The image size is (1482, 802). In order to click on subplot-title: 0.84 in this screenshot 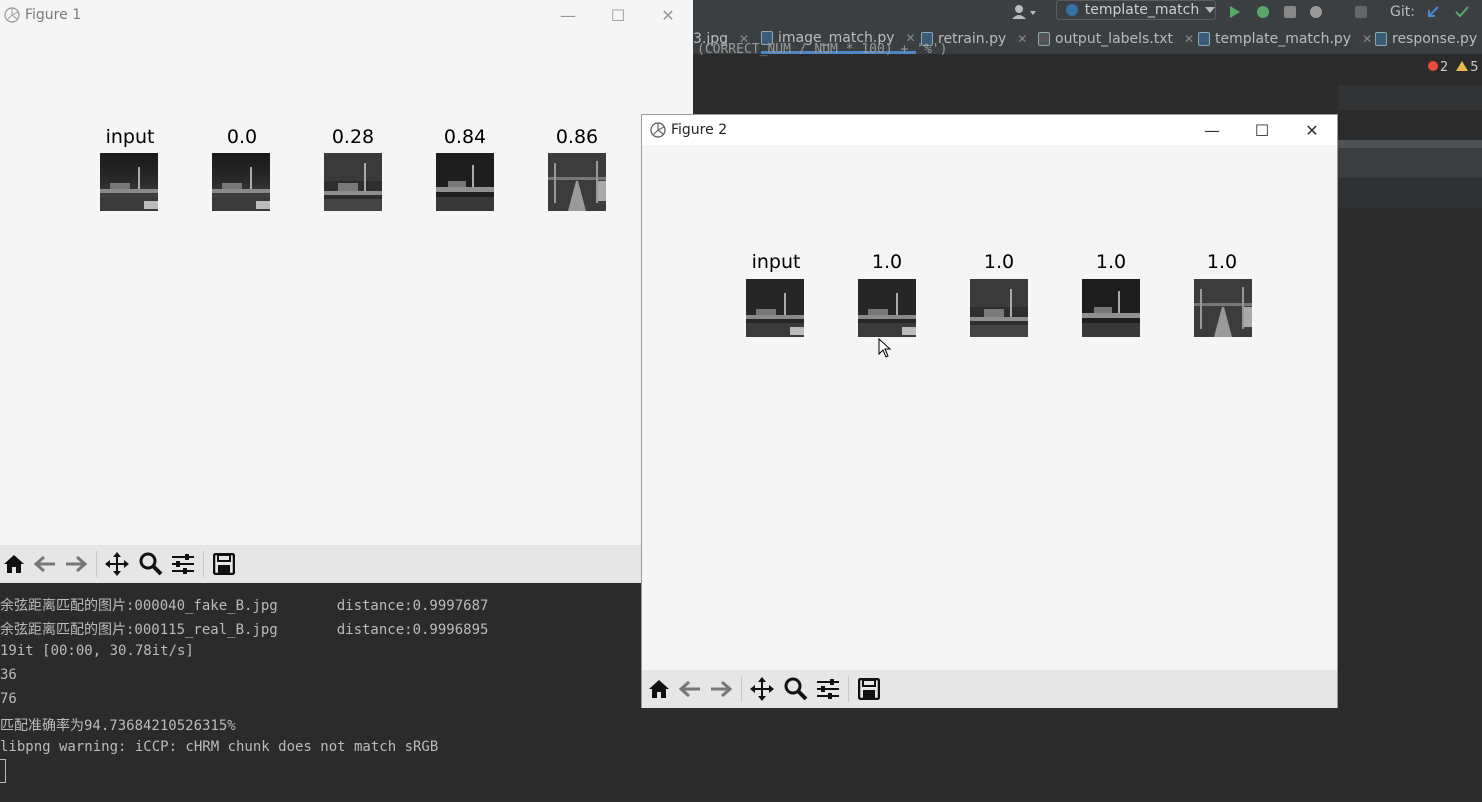, I will do `click(465, 137)`.